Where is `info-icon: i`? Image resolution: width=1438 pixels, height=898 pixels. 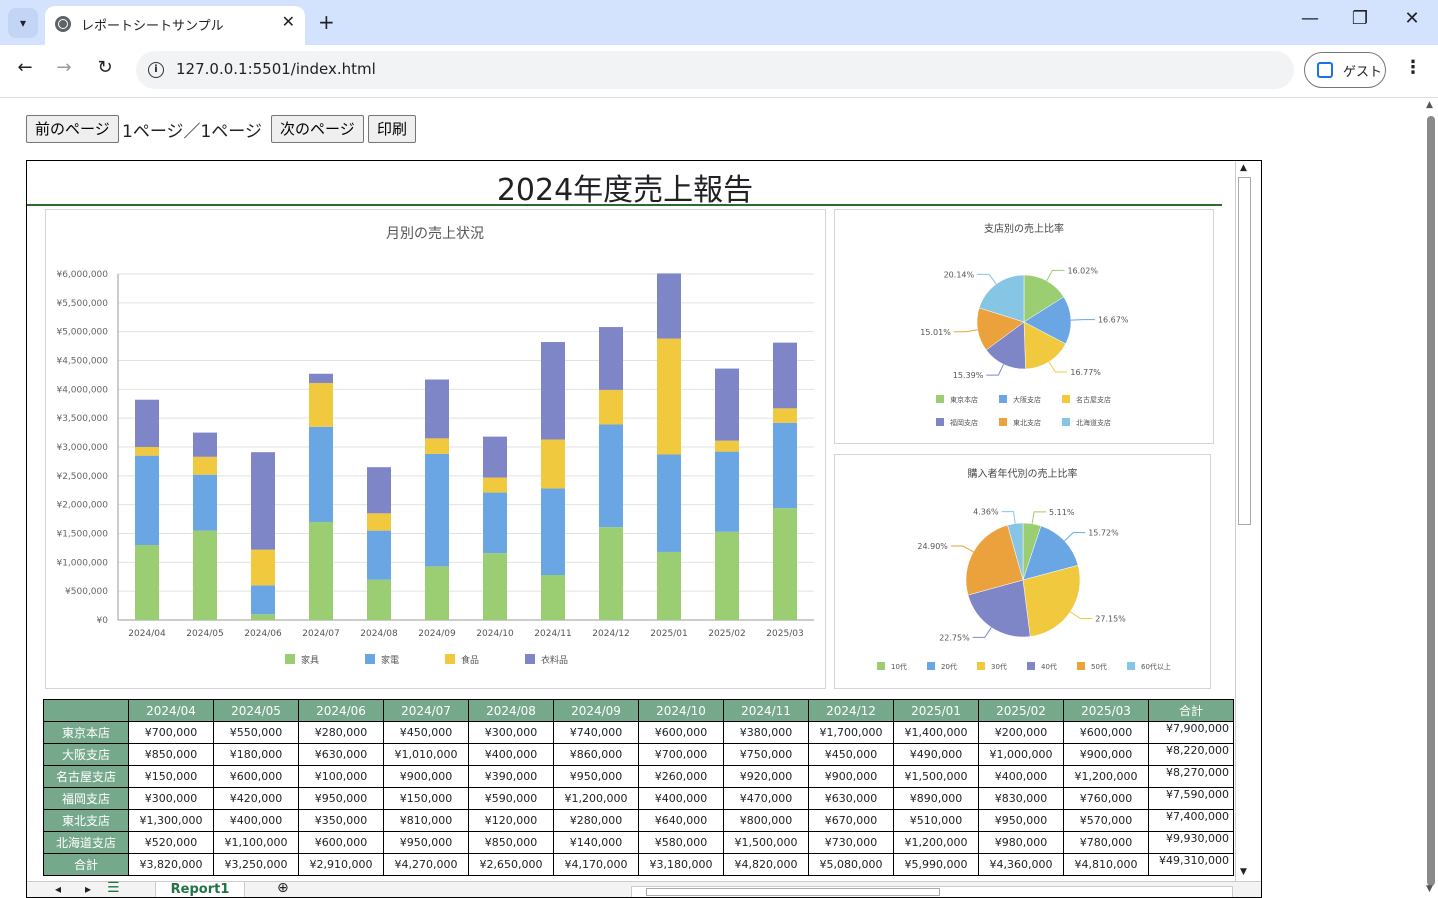
info-icon: i is located at coordinates (156, 70).